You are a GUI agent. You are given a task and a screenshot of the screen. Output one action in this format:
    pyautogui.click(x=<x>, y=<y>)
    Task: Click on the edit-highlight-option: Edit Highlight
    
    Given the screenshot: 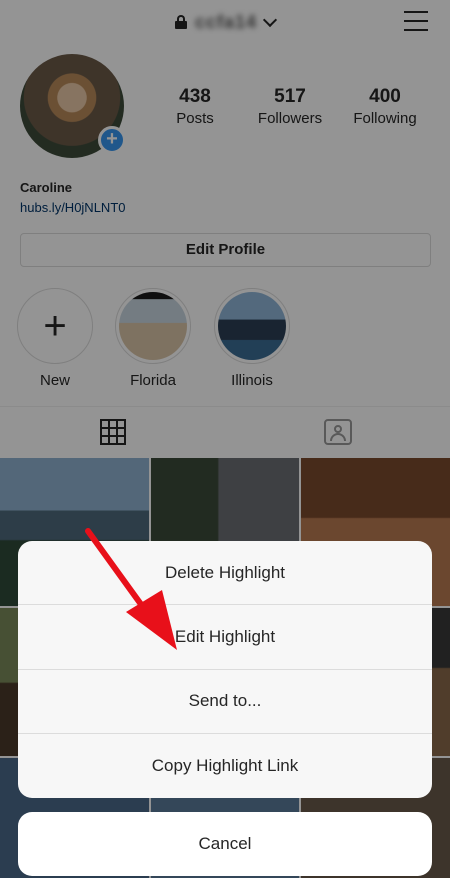 What is the action you would take?
    pyautogui.click(x=225, y=637)
    